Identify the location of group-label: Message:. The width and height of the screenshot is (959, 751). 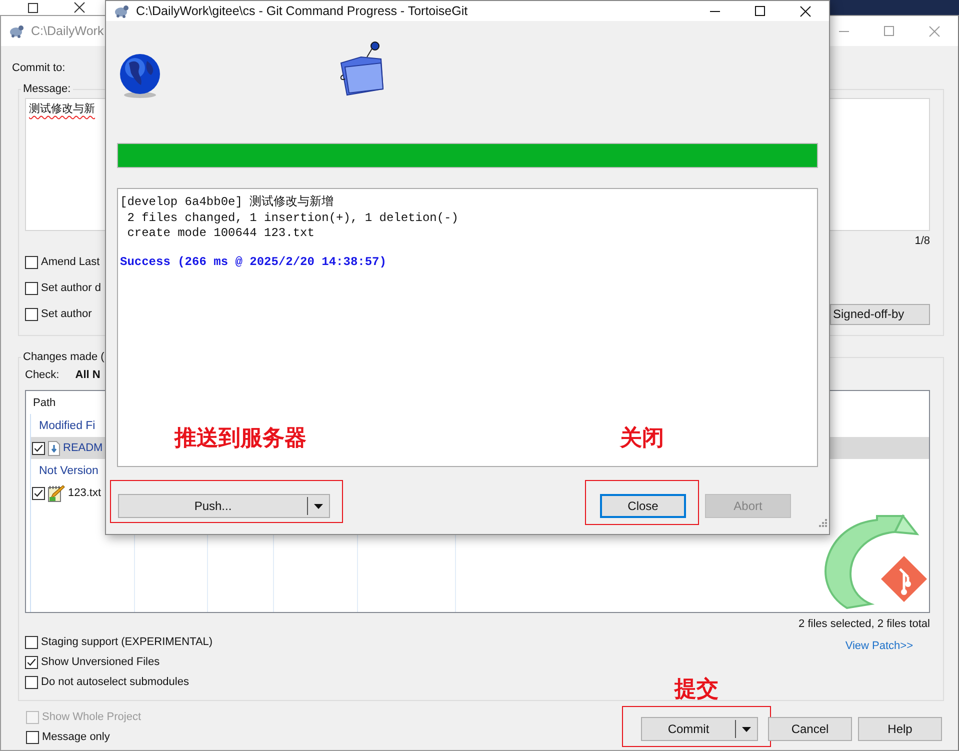
(47, 89).